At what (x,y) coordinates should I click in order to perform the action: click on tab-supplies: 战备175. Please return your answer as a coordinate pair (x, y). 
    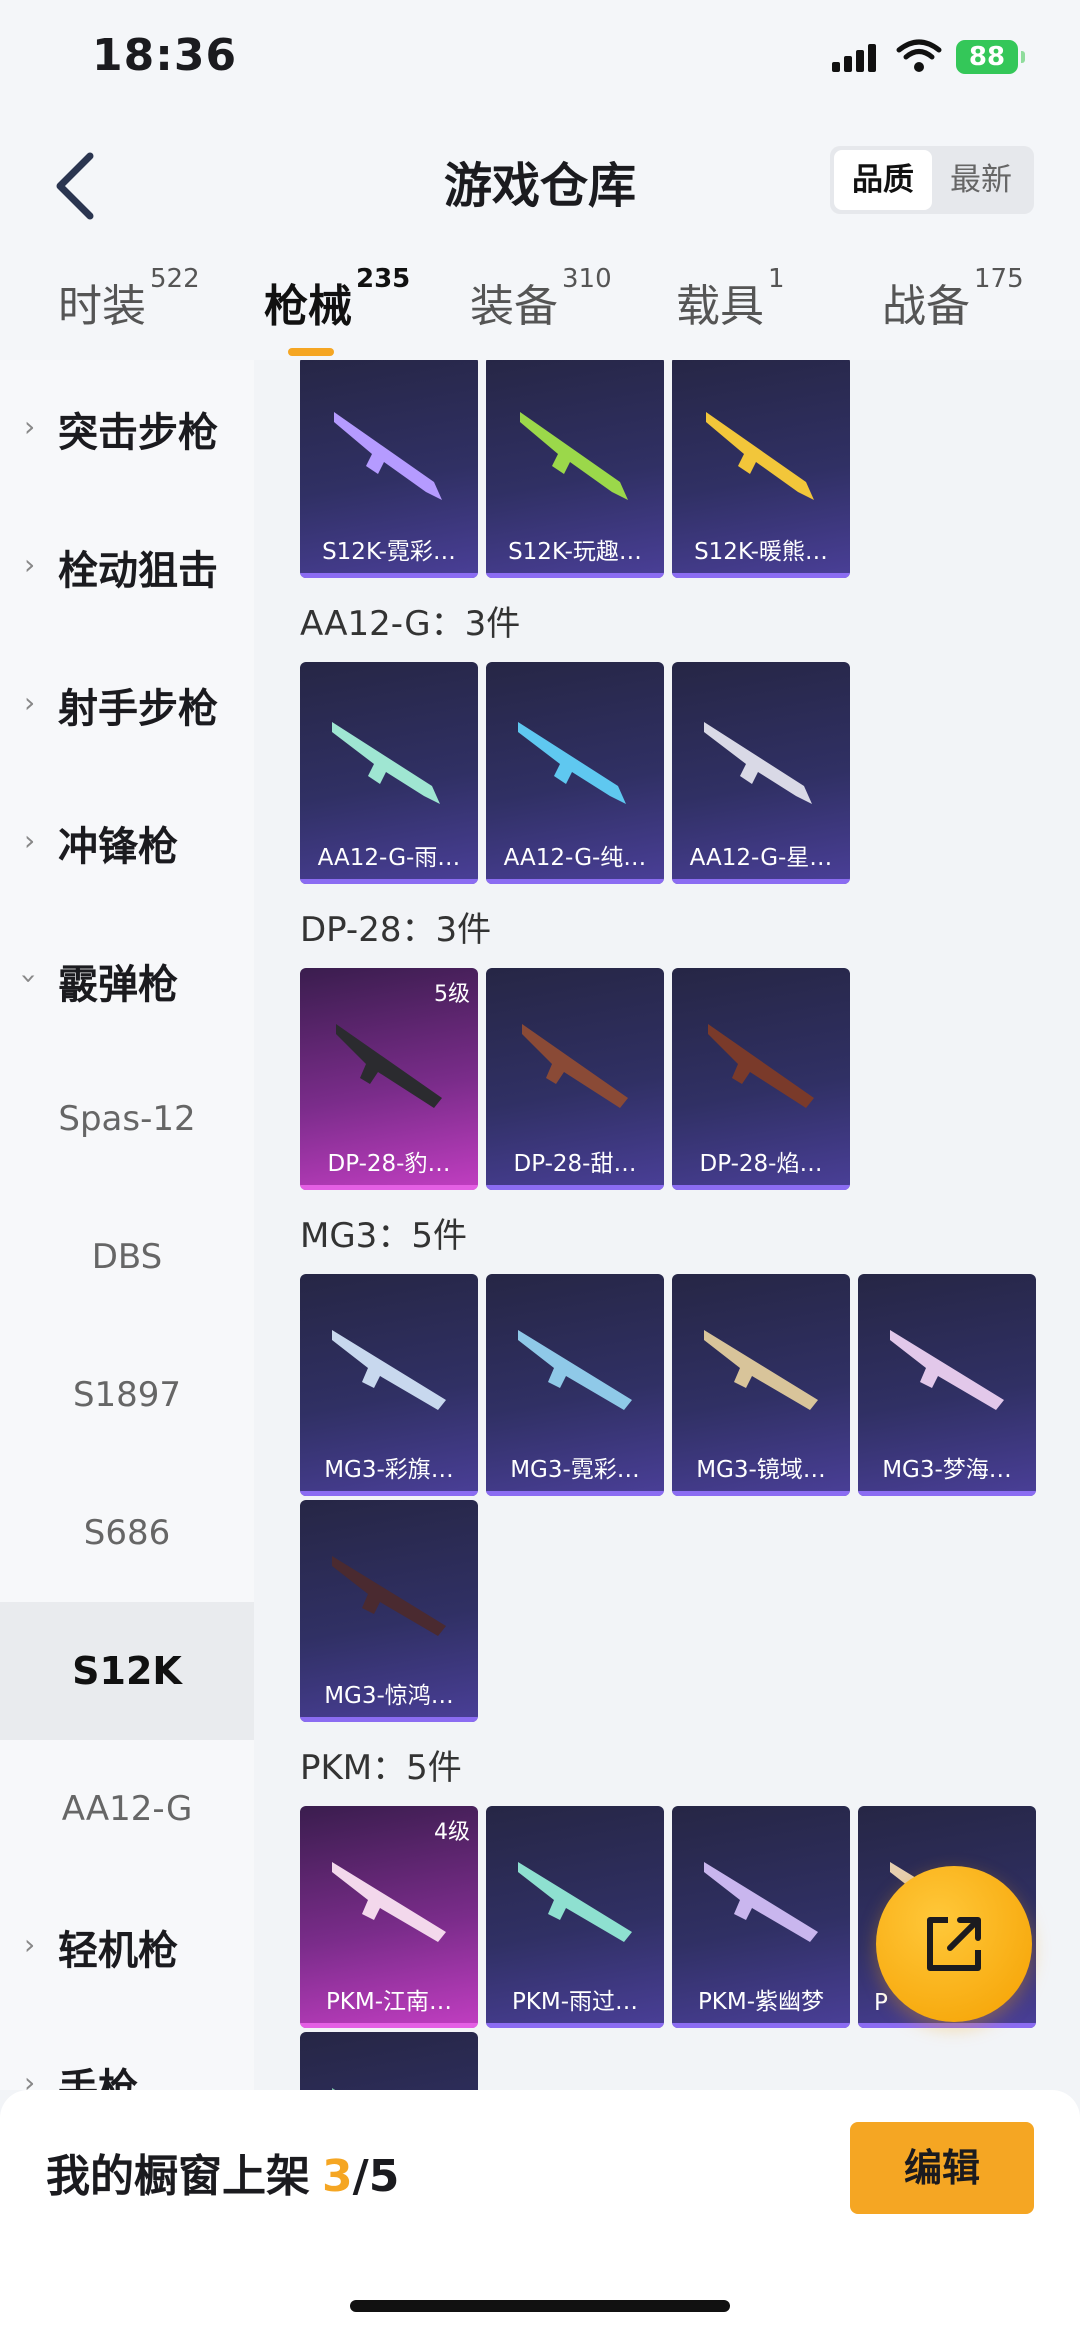
    Looking at the image, I should click on (953, 299).